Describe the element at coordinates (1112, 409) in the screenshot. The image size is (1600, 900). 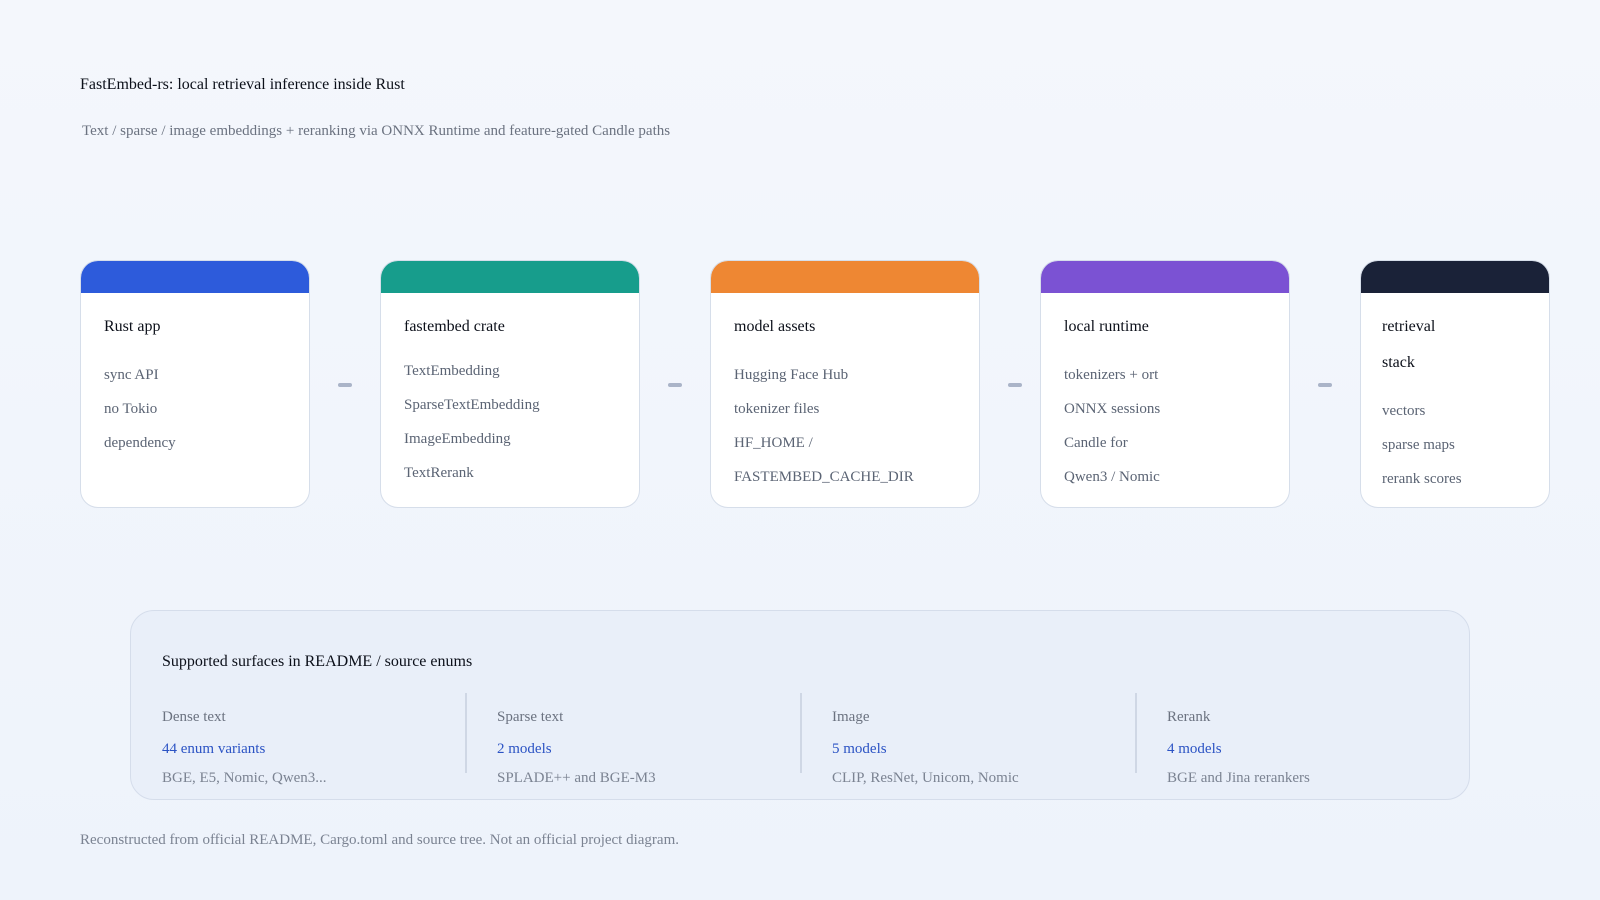
I see `card-item: ONNX sessions` at that location.